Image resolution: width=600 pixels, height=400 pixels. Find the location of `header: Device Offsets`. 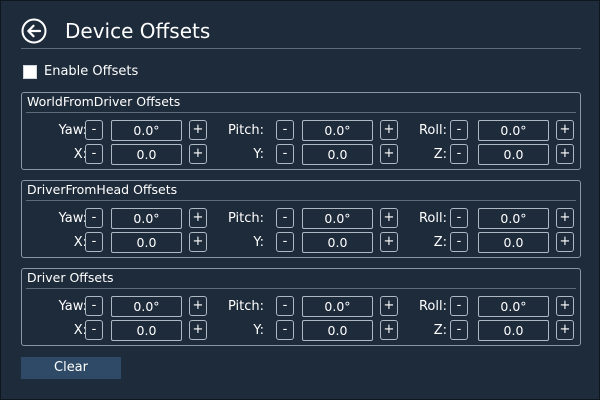

header: Device Offsets is located at coordinates (115, 31).